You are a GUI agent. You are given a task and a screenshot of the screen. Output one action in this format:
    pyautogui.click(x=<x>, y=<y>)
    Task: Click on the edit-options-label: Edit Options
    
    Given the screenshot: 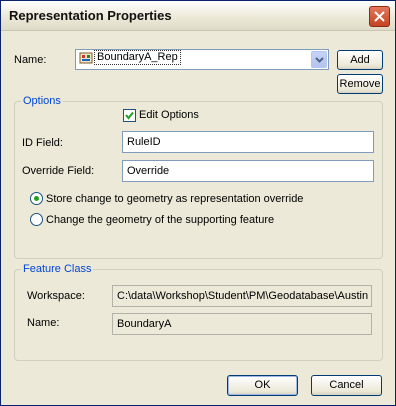 What is the action you would take?
    pyautogui.click(x=169, y=115)
    